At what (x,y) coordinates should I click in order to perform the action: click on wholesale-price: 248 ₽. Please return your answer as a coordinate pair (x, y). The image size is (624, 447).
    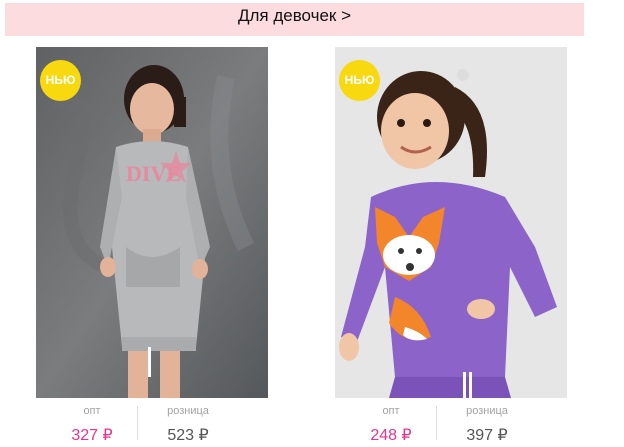
    Looking at the image, I should click on (391, 435).